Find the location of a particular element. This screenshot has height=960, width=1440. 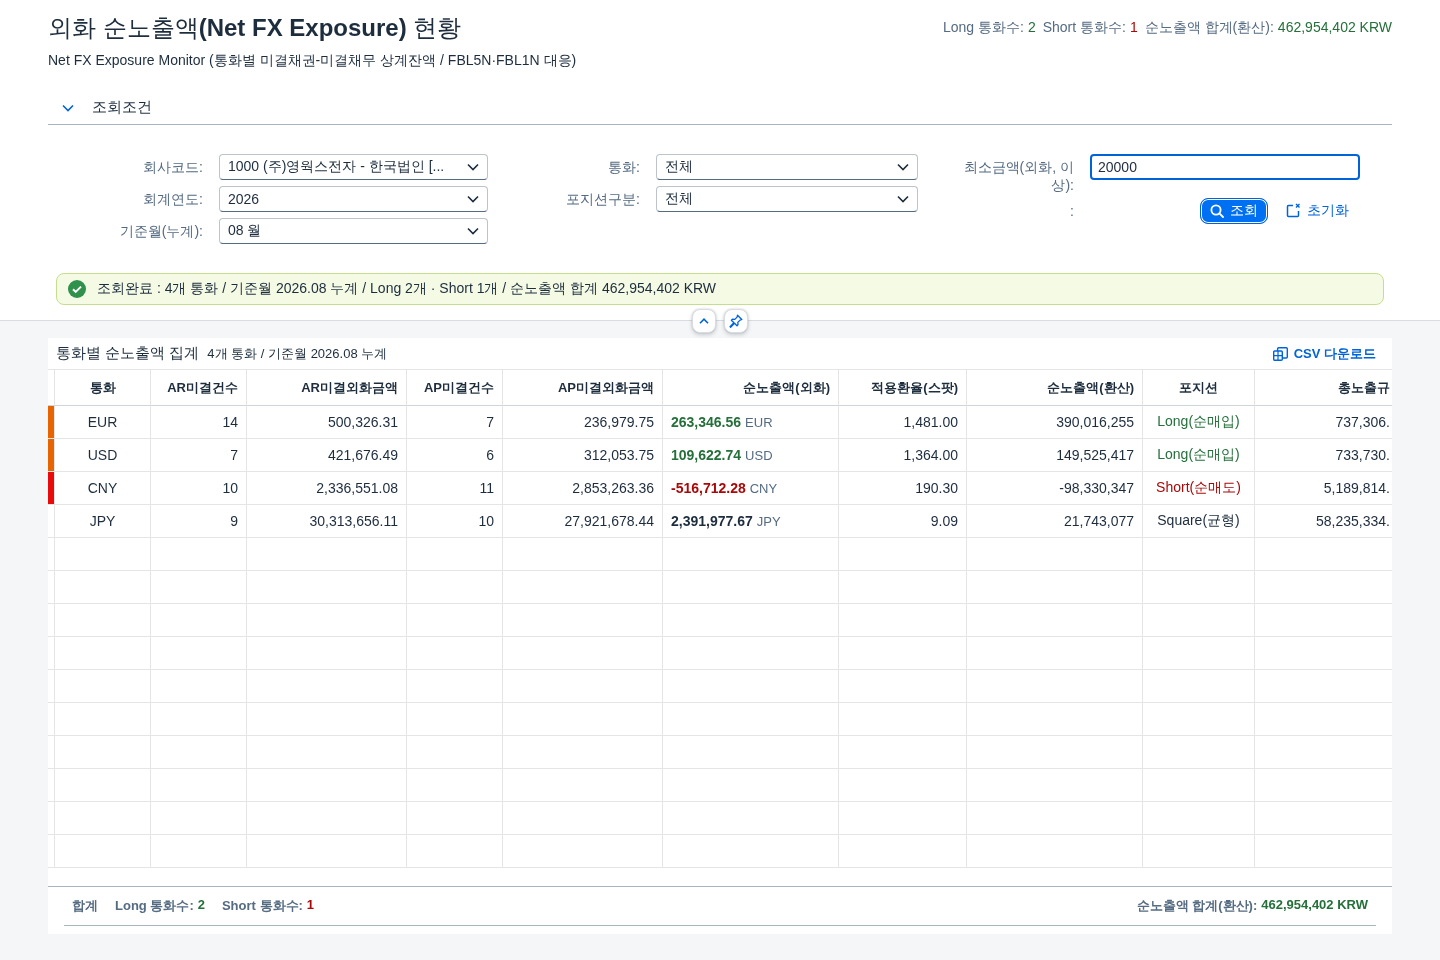

table-cell: Short(순매도) is located at coordinates (1198, 488).